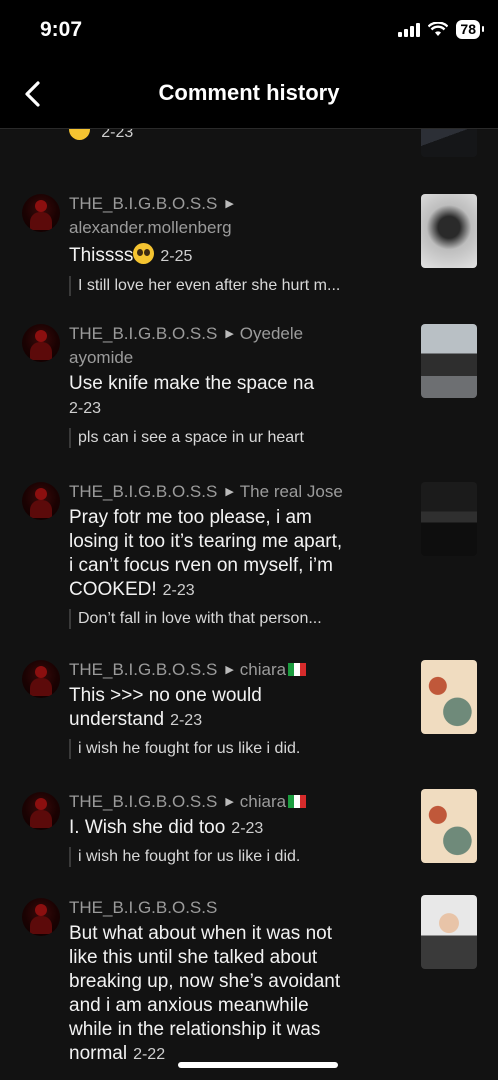 This screenshot has width=498, height=1080. What do you see at coordinates (233, 438) in the screenshot?
I see `reply-quote: pls can i see a space in ur heart` at bounding box center [233, 438].